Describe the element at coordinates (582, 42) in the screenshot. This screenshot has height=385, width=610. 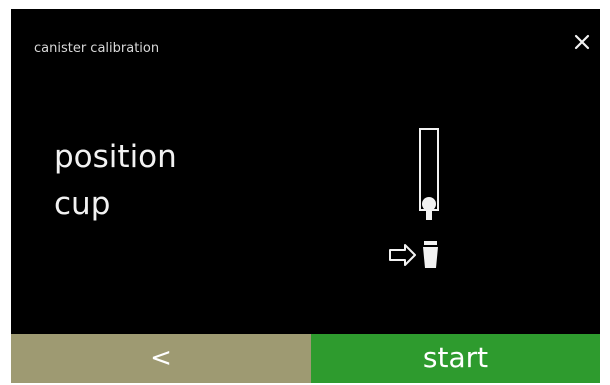
I see `close-icon` at that location.